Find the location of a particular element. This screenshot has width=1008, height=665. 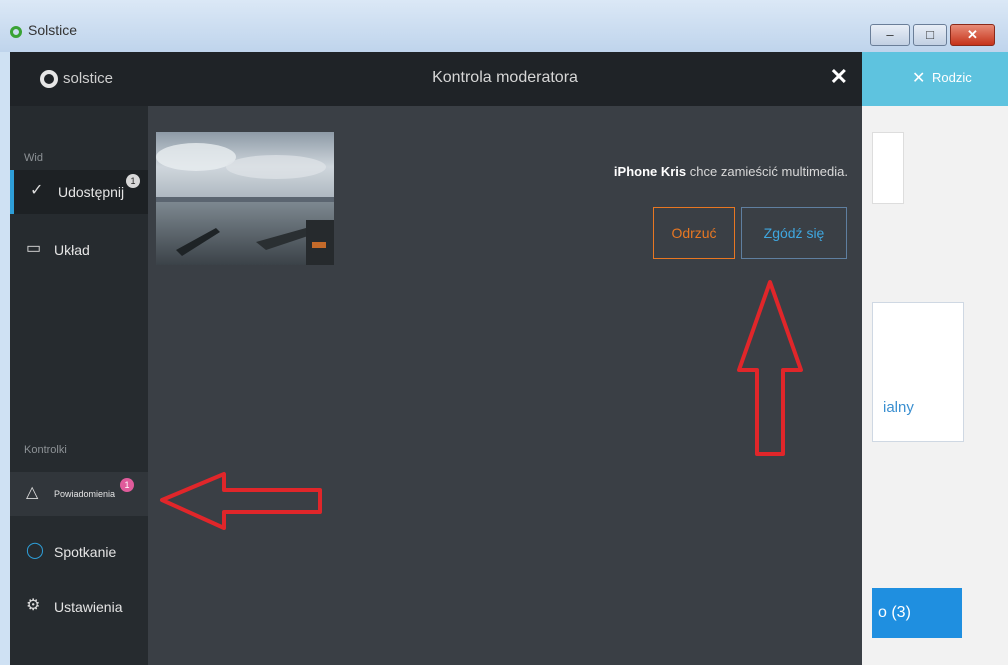

request-user: iPhone Kris is located at coordinates (650, 171).